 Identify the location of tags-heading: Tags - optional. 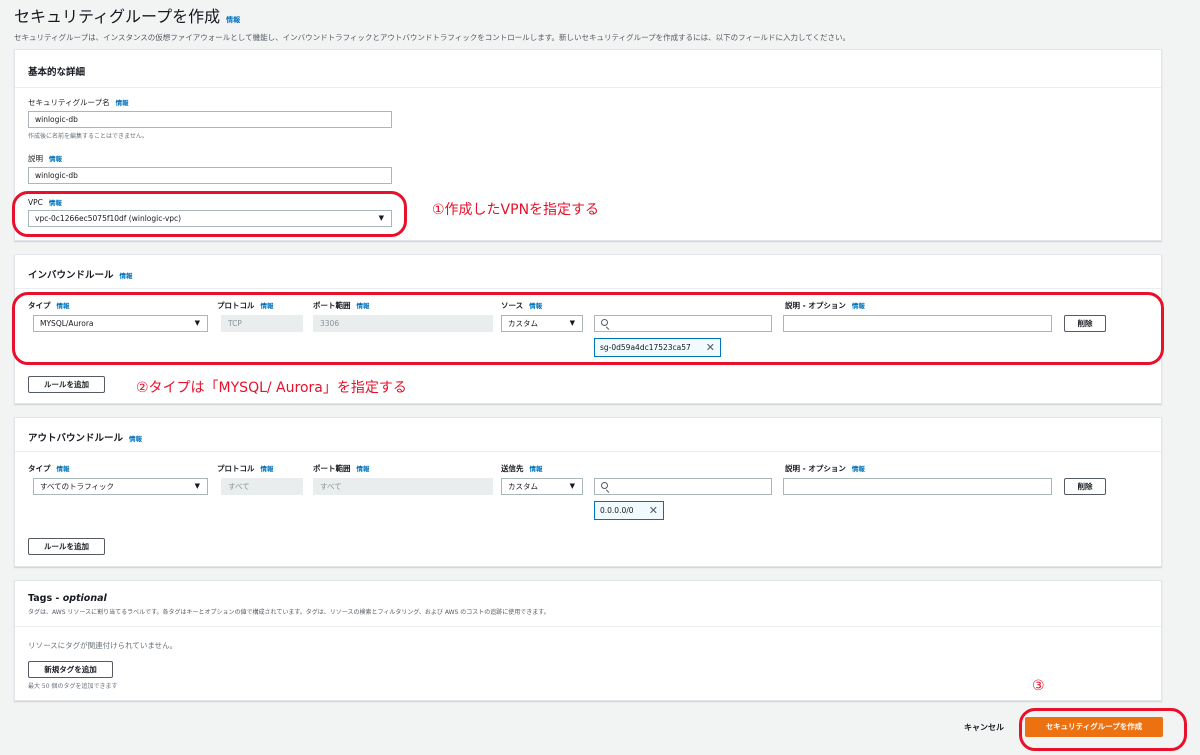
(67, 598).